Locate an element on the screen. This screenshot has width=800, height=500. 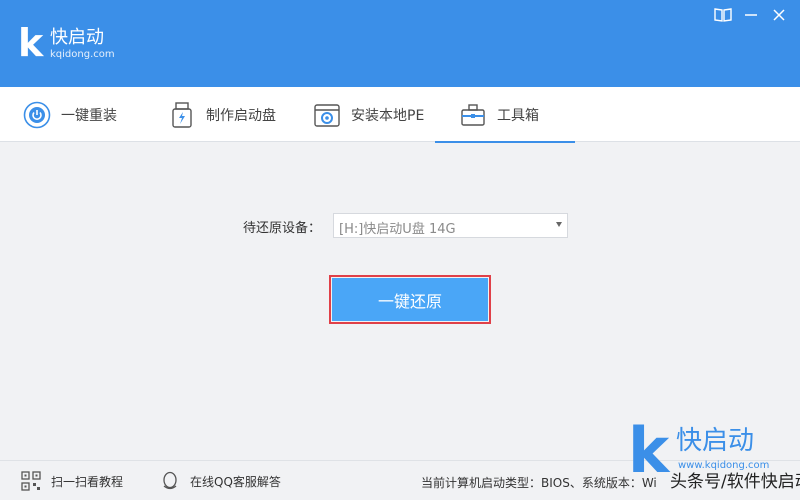
minimize-icon is located at coordinates (751, 15).